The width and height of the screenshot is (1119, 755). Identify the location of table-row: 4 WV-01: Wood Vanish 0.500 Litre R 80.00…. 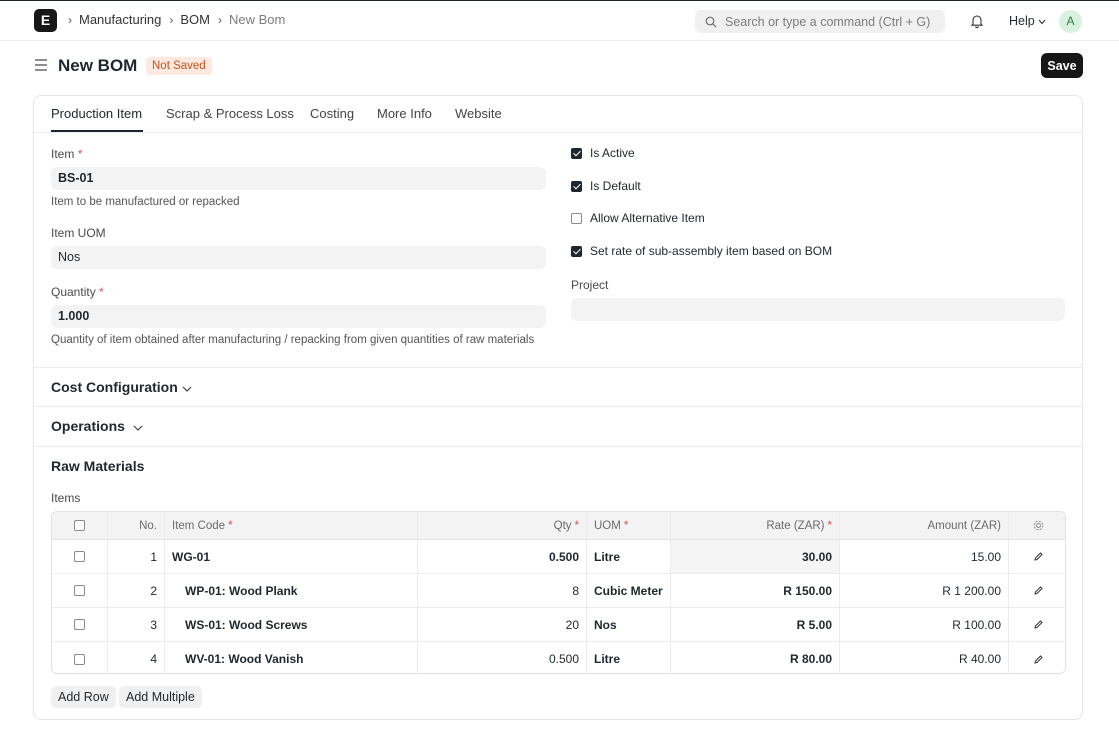
(558, 657).